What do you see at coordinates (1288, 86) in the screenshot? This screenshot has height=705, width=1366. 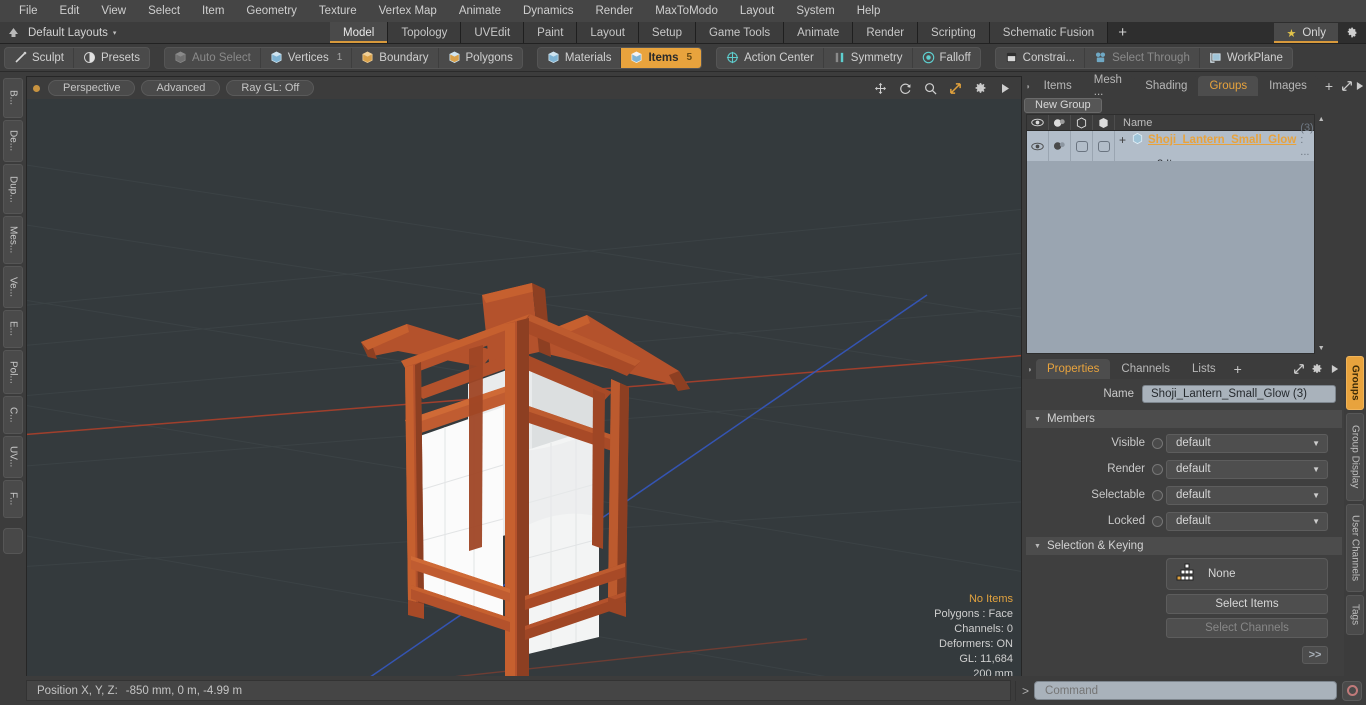 I see `tab-images: Images` at bounding box center [1288, 86].